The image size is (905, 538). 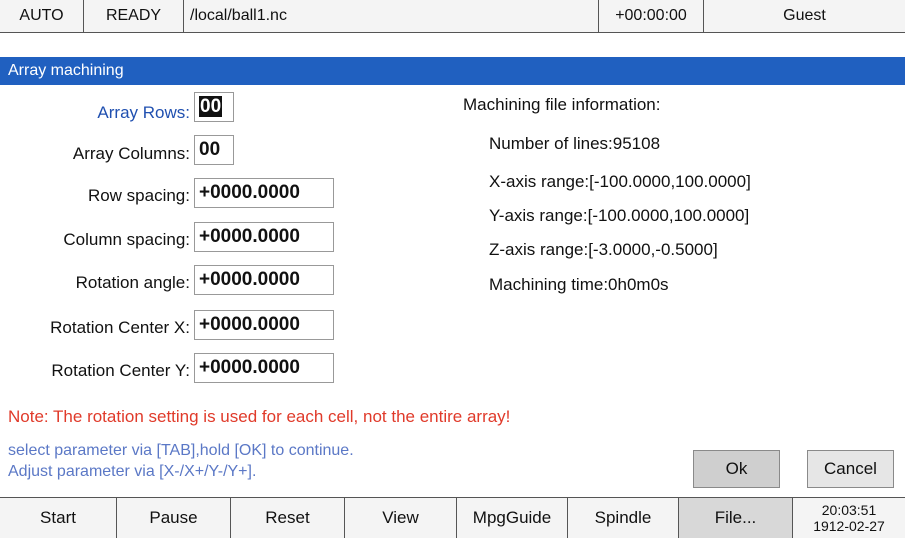 What do you see at coordinates (264, 368) in the screenshot?
I see `rotation-center-y-field: +0000.0000` at bounding box center [264, 368].